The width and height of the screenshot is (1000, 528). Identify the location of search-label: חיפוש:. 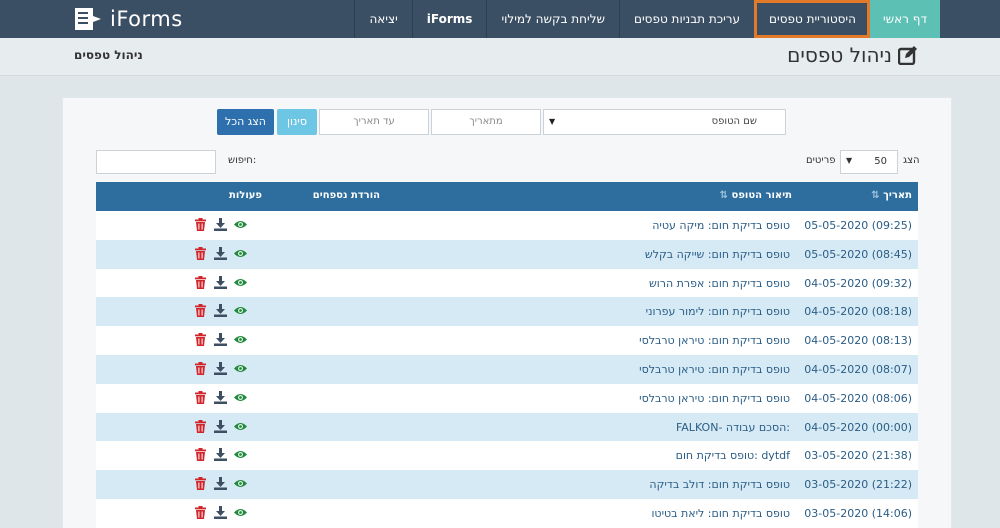
(242, 160).